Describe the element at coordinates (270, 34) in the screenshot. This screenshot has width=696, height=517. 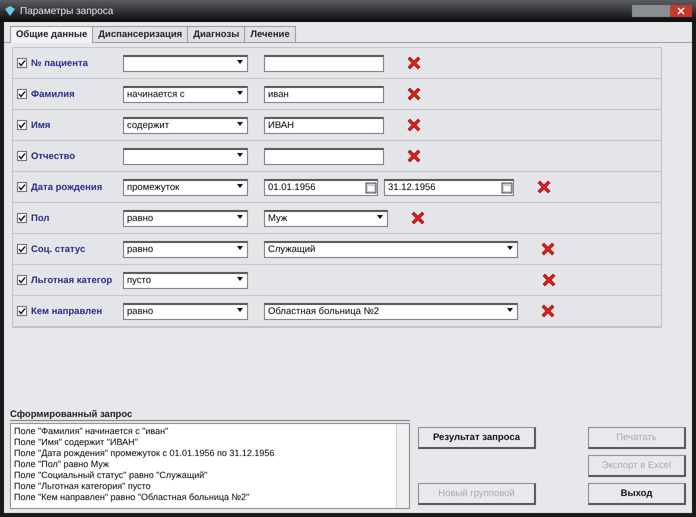
I see `tab: Лечение` at that location.